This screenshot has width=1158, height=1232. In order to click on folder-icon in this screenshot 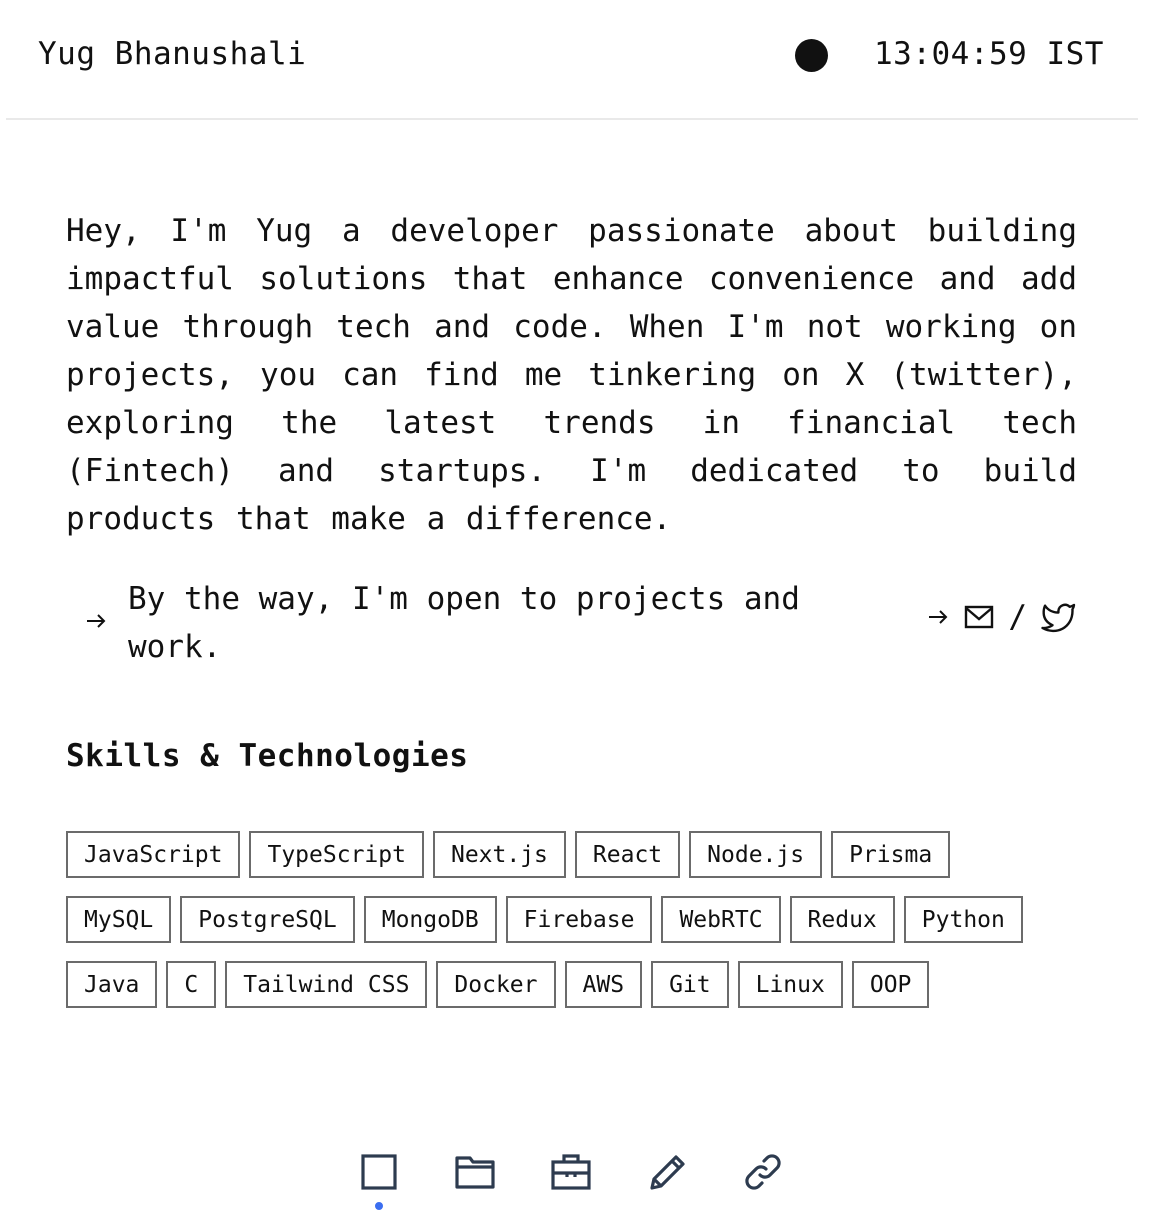, I will do `click(475, 1172)`.